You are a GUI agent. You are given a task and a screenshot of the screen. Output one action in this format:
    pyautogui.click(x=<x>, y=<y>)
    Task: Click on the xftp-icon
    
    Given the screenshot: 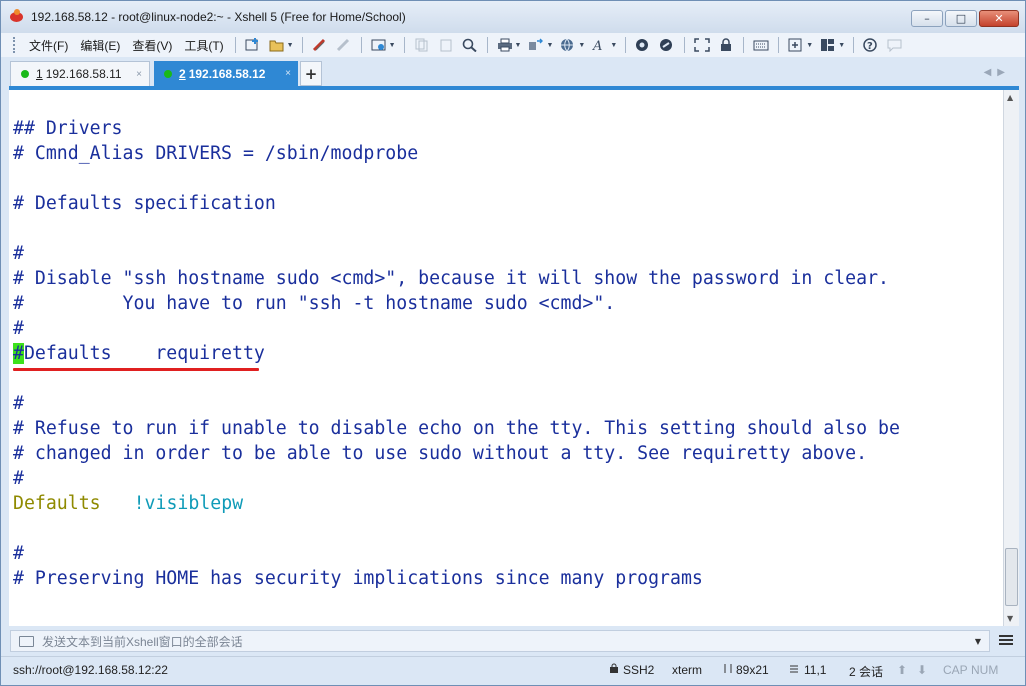 What is the action you would take?
    pyautogui.click(x=643, y=45)
    